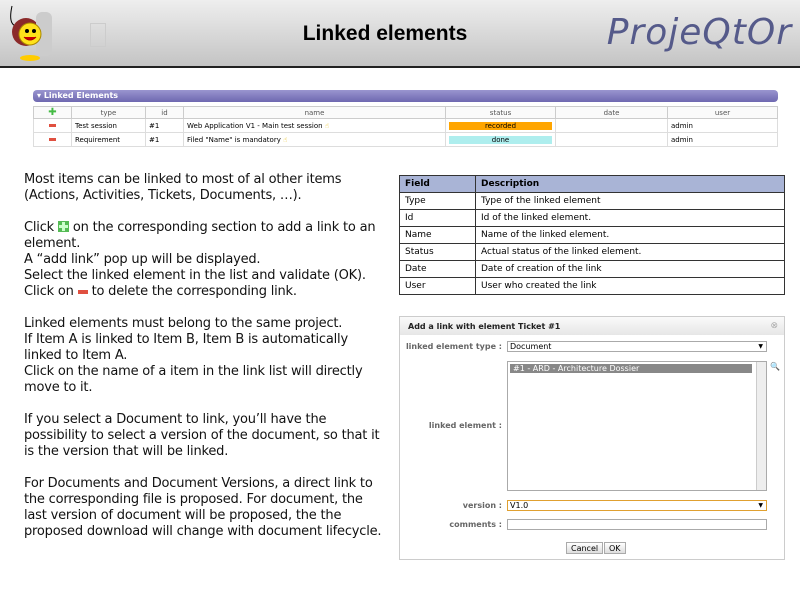 The width and height of the screenshot is (800, 600). Describe the element at coordinates (255, 126) in the screenshot. I see `row-name-text: Web Application V1 - Main test session` at that location.